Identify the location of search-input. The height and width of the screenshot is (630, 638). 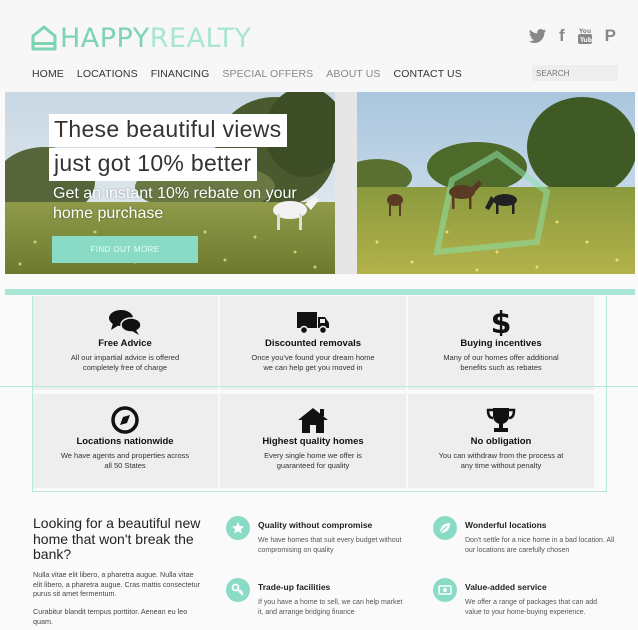
(575, 73).